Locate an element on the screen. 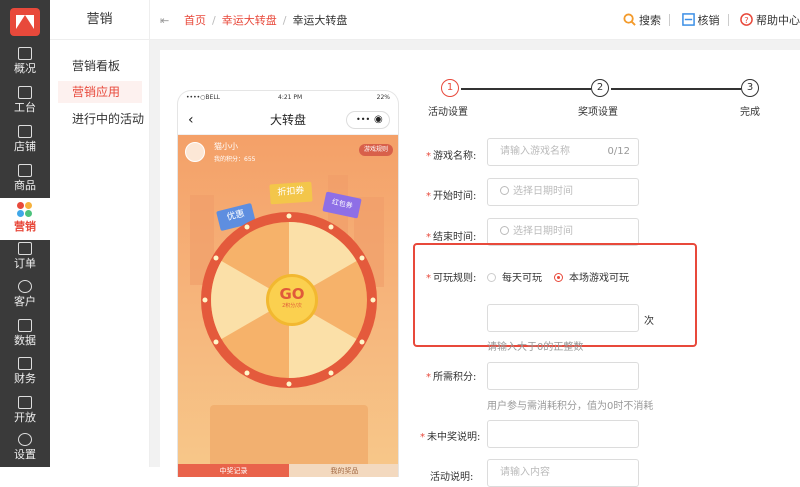  breadcrumb-current: 幸运大转盘 is located at coordinates (320, 20).